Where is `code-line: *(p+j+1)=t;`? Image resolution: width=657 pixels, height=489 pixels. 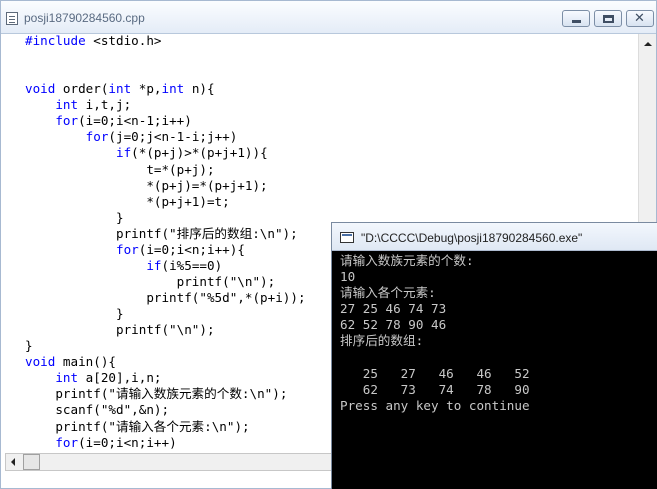
code-line: *(p+j+1)=t; is located at coordinates (127, 201).